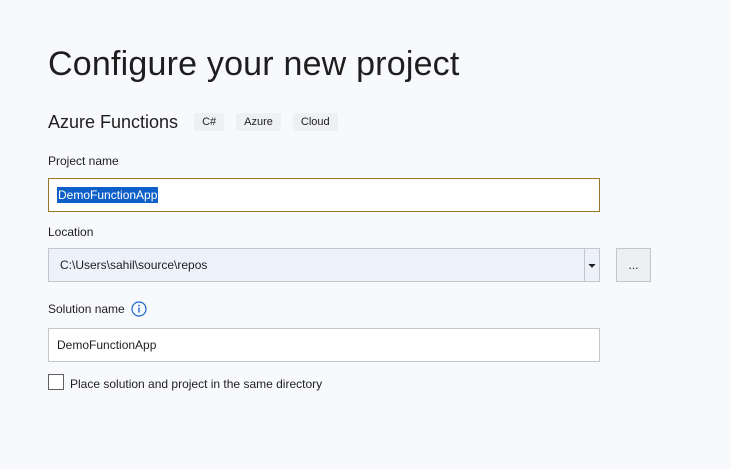 This screenshot has width=731, height=469. I want to click on tag-cloud: Cloud, so click(315, 122).